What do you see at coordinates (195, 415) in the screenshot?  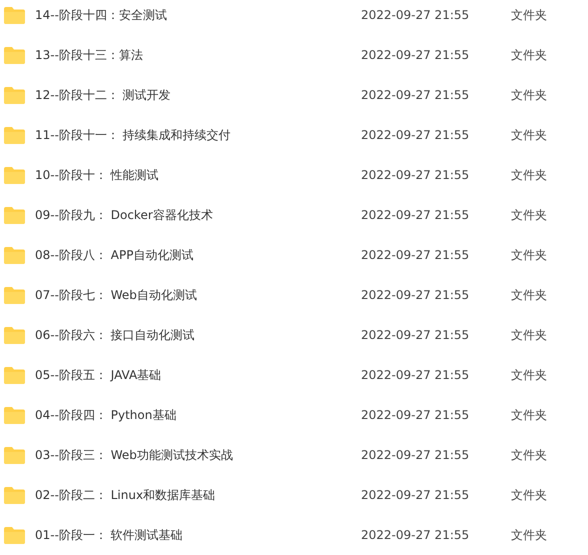 I see `folder-name: 04--阶段四： Python基础` at bounding box center [195, 415].